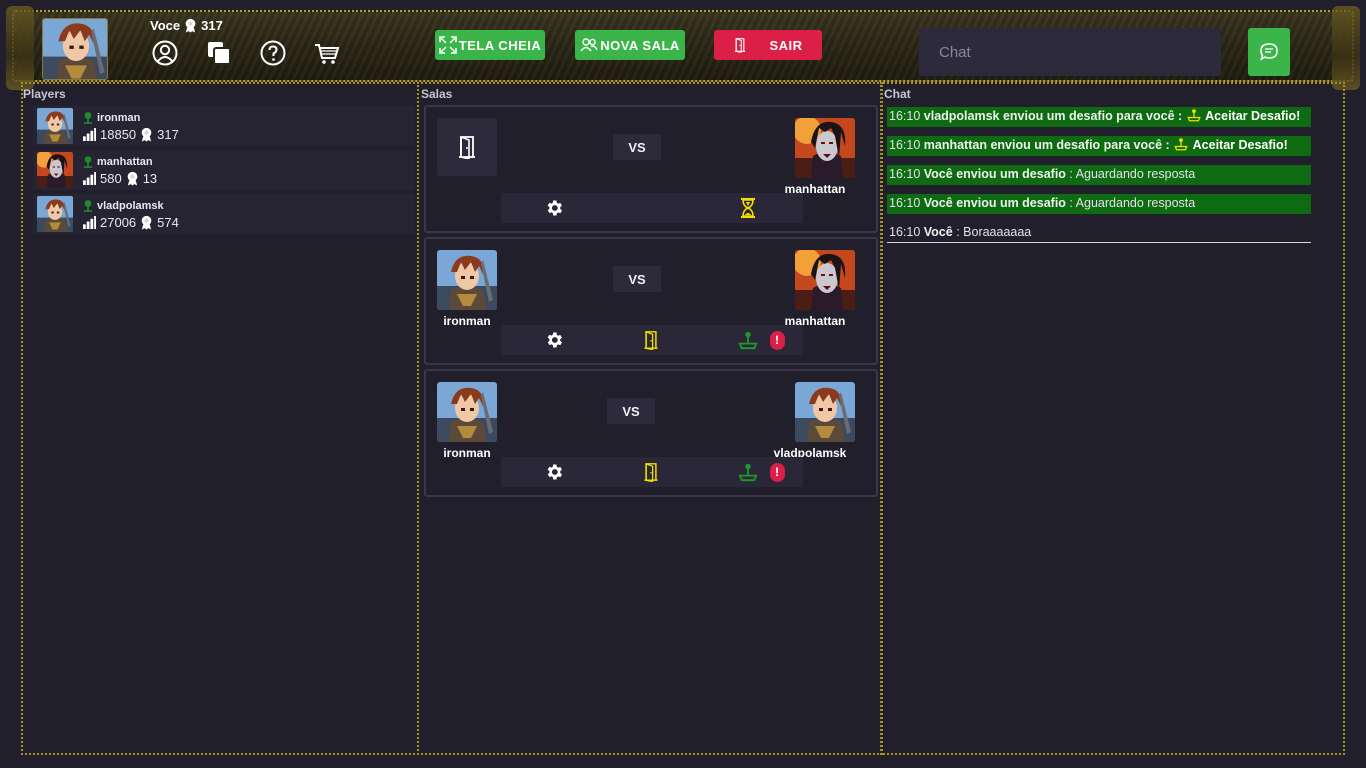 The image size is (1366, 768). Describe the element at coordinates (224, 170) in the screenshot. I see `player-row: manhattan 580 13` at that location.